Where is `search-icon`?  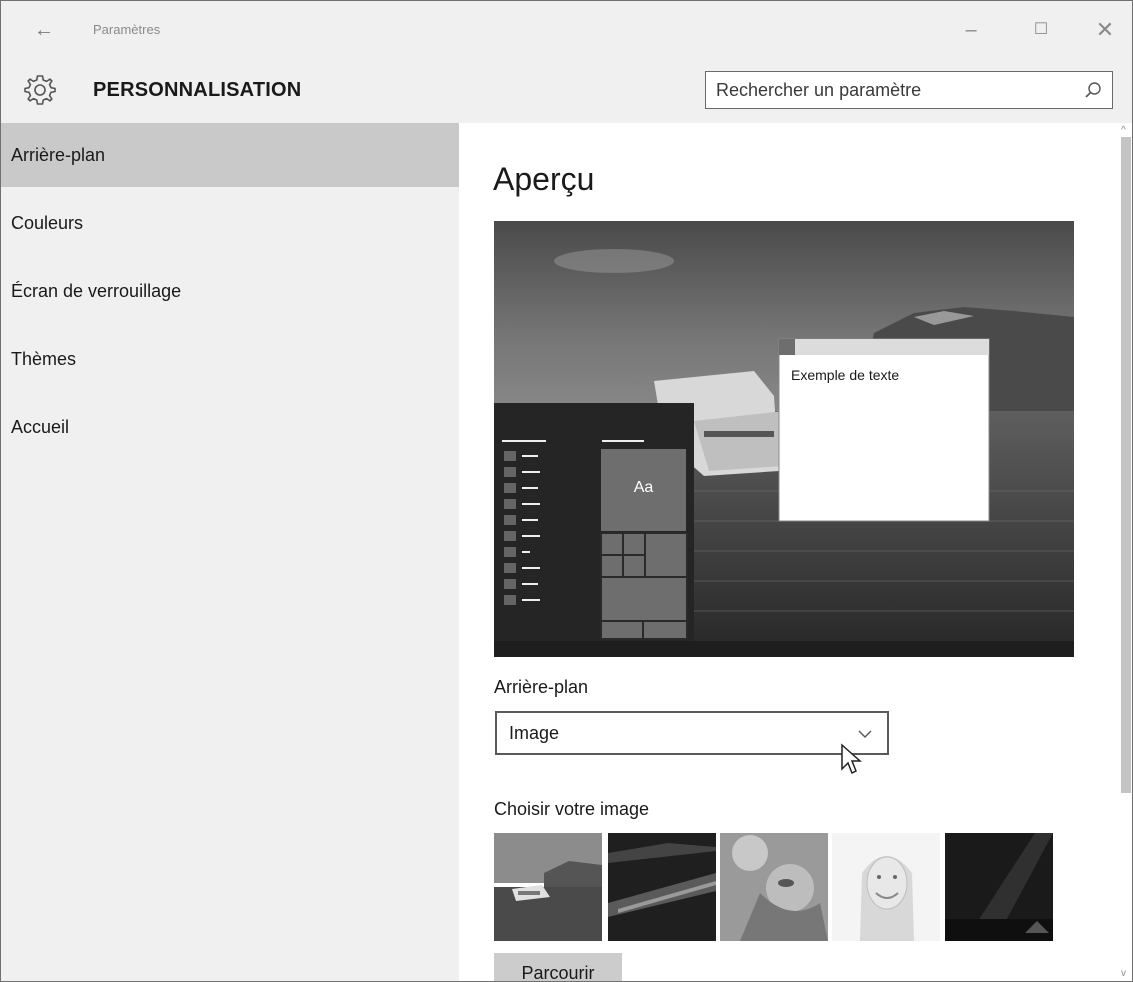 search-icon is located at coordinates (1093, 90).